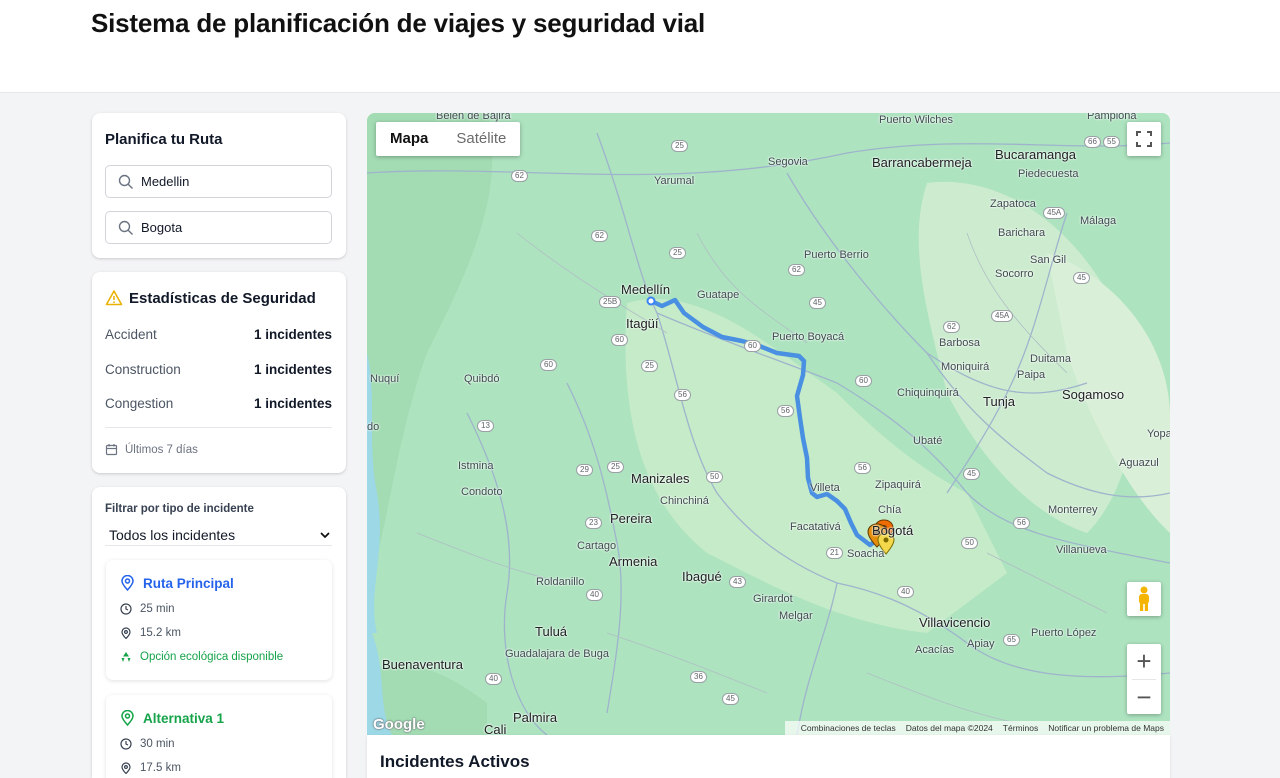 Image resolution: width=1280 pixels, height=778 pixels. I want to click on map-label: Tunja, so click(999, 401).